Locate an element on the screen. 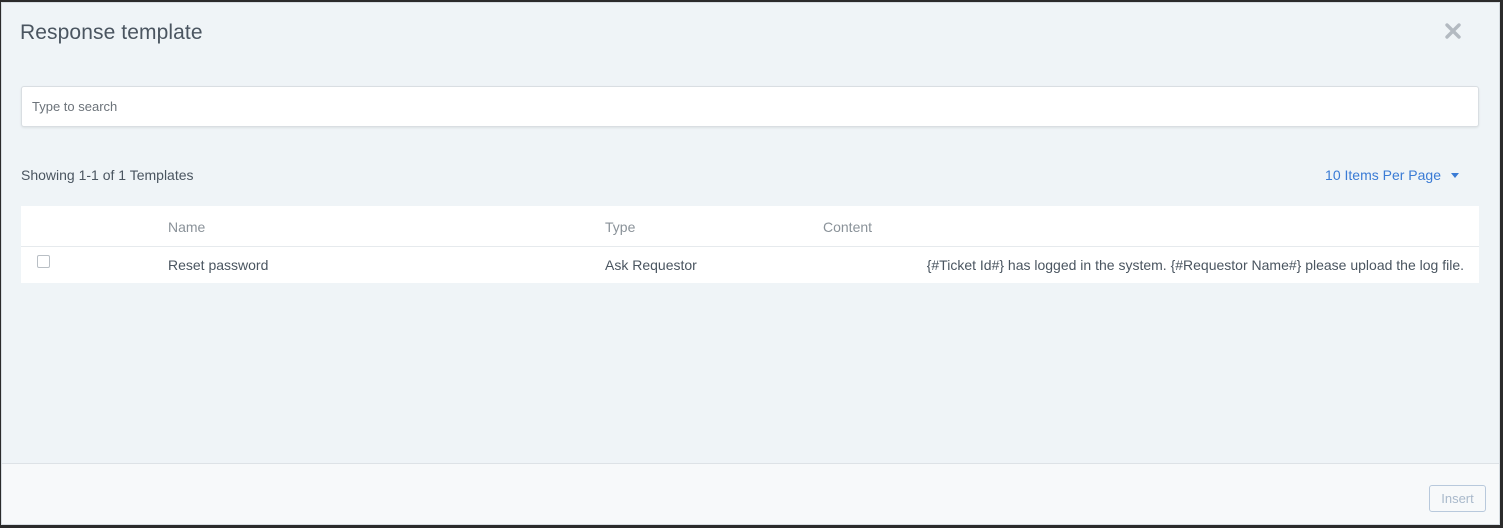 The height and width of the screenshot is (528, 1503). search-input is located at coordinates (750, 106).